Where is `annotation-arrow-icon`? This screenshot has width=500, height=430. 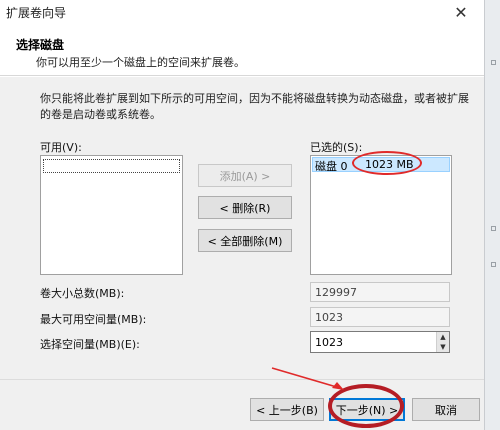 annotation-arrow-icon is located at coordinates (307, 378).